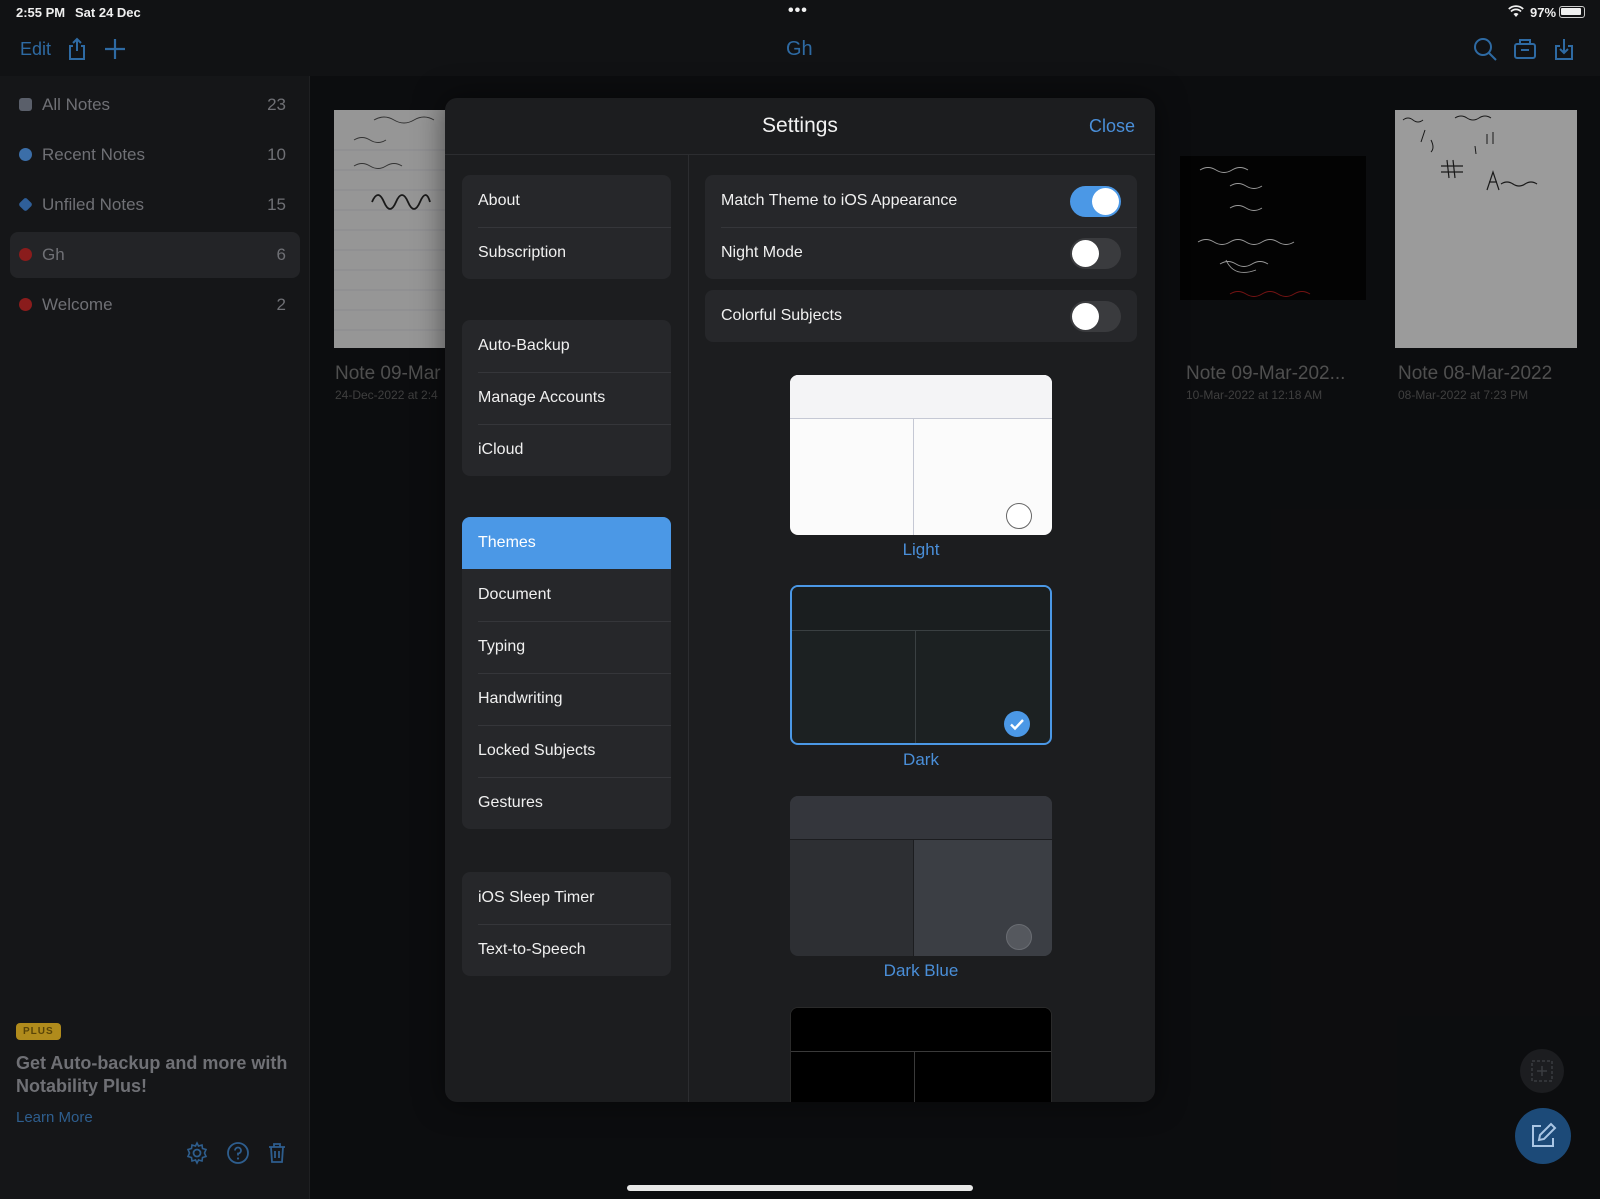  I want to click on menu-item-label: Locked Subjects, so click(537, 750).